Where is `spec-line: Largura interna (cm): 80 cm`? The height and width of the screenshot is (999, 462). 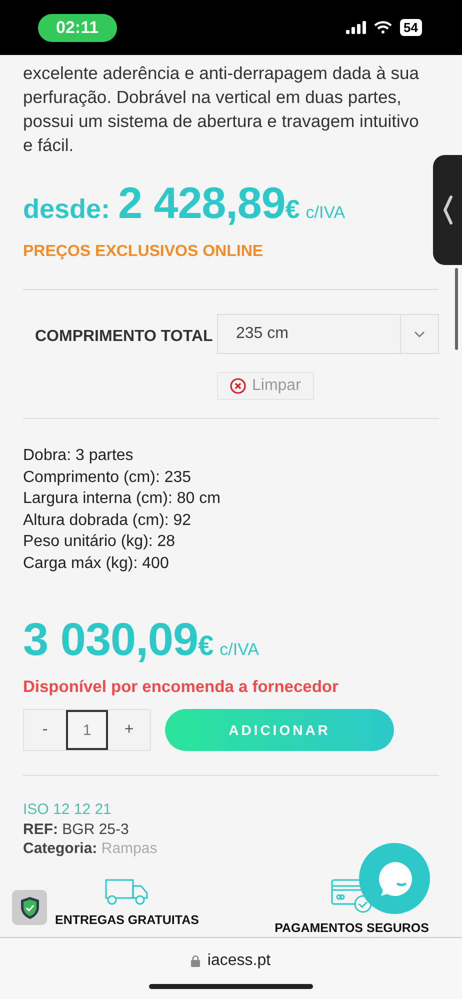 spec-line: Largura interna (cm): 80 cm is located at coordinates (122, 499).